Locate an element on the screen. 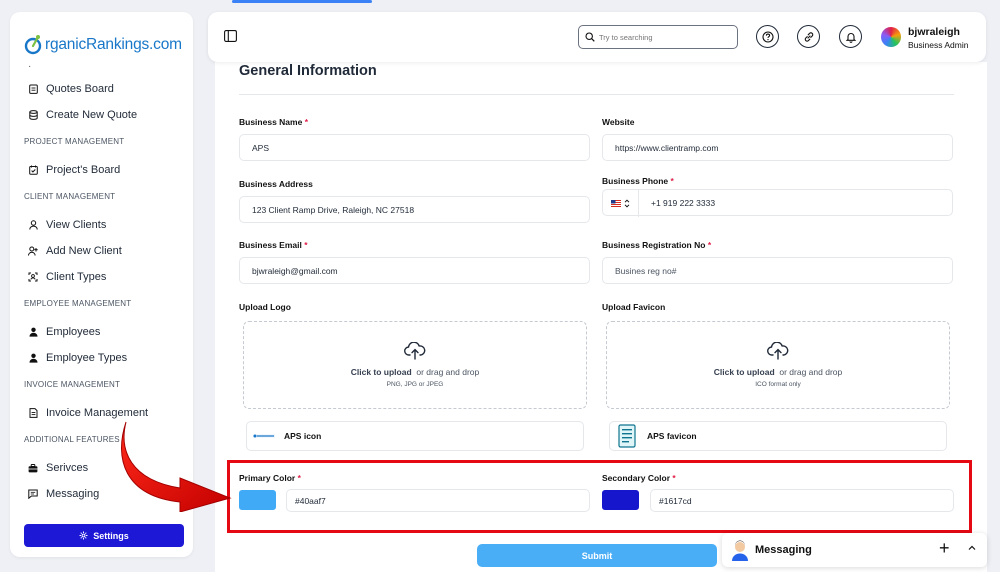 The height and width of the screenshot is (572, 1000). business-phone-label: Business Phone * is located at coordinates (638, 181).